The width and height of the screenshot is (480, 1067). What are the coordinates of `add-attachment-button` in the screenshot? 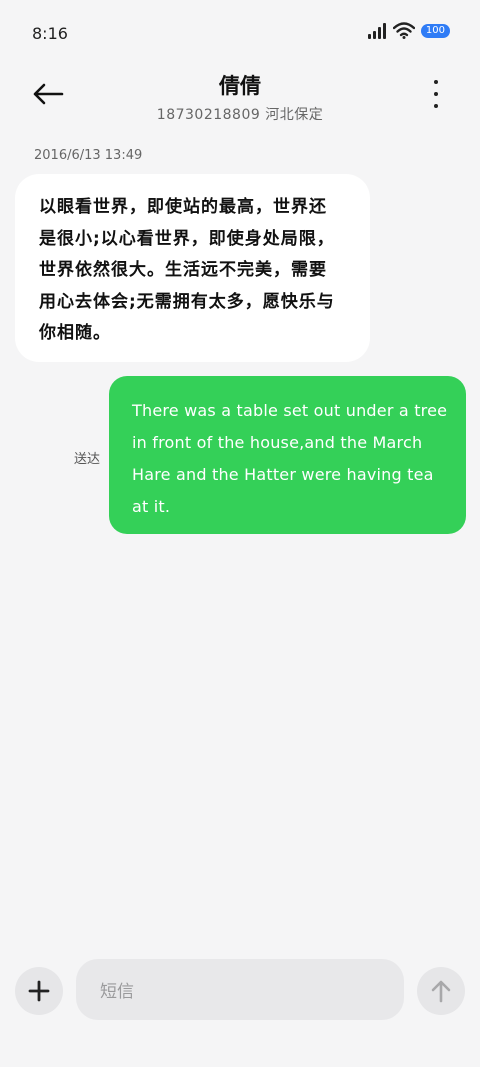 It's located at (39, 991).